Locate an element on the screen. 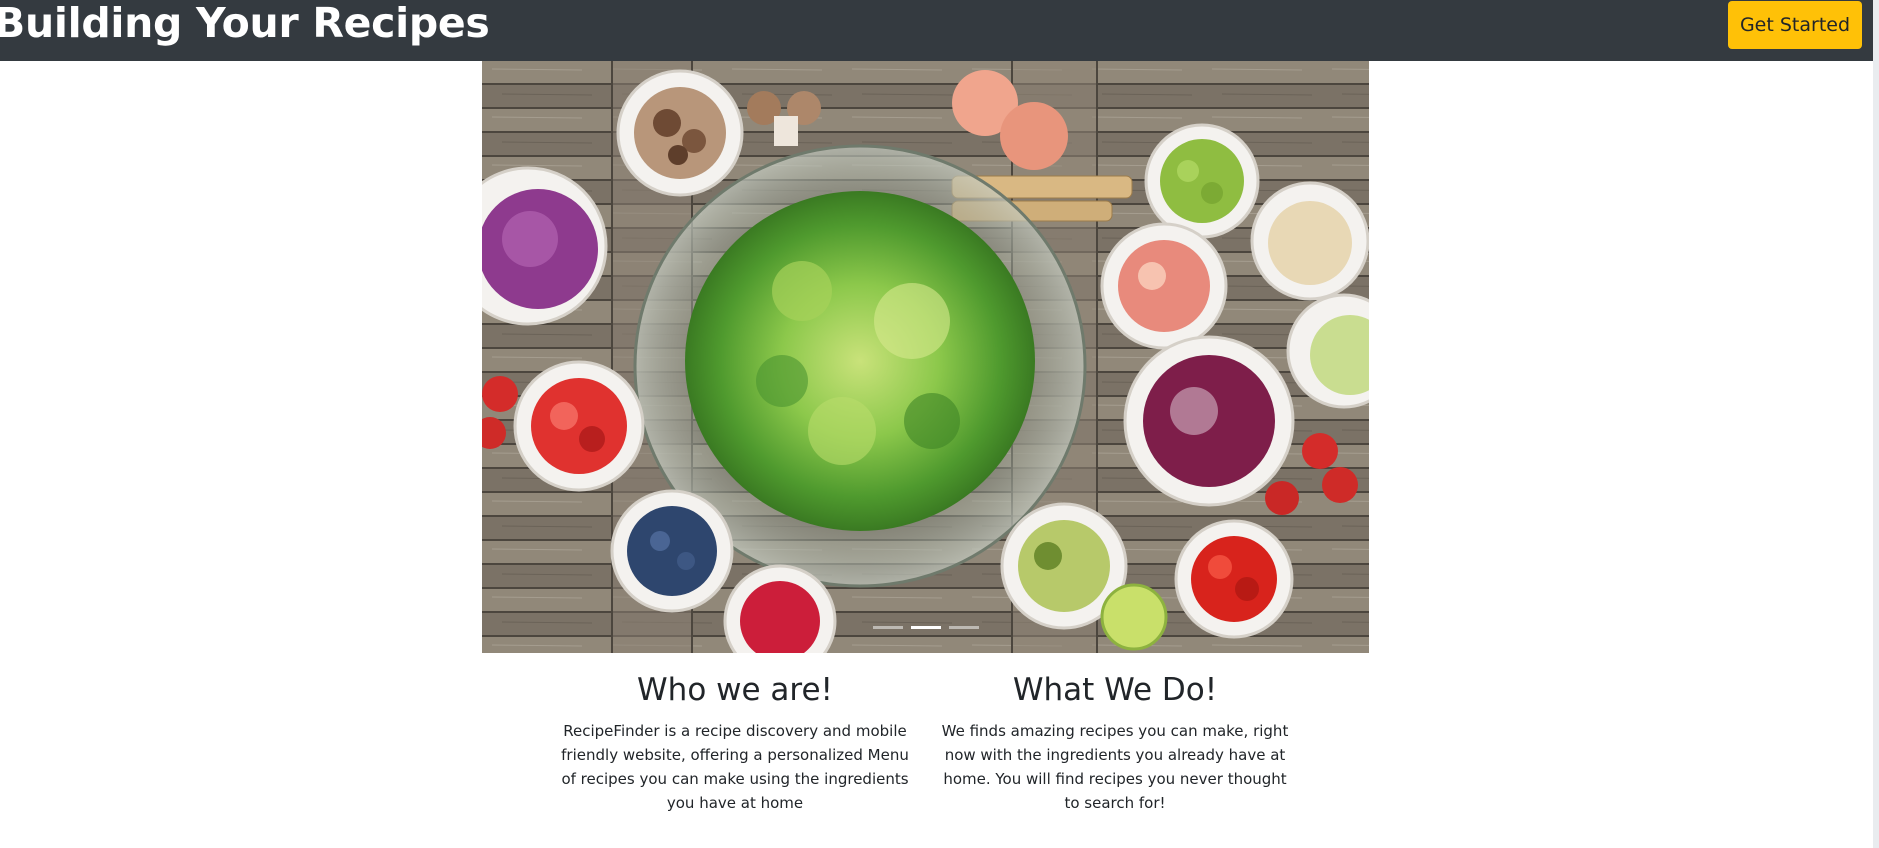  carousel-indicators is located at coordinates (925, 627).